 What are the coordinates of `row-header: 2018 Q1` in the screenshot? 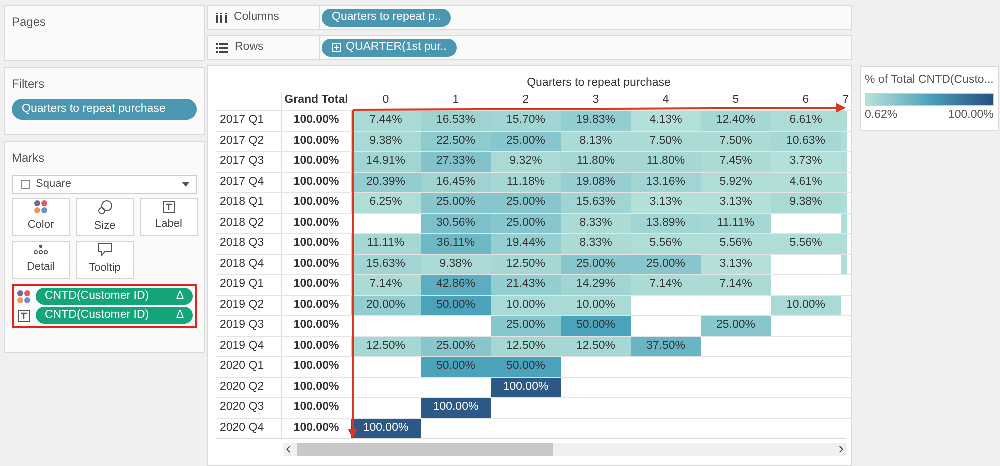 It's located at (242, 202).